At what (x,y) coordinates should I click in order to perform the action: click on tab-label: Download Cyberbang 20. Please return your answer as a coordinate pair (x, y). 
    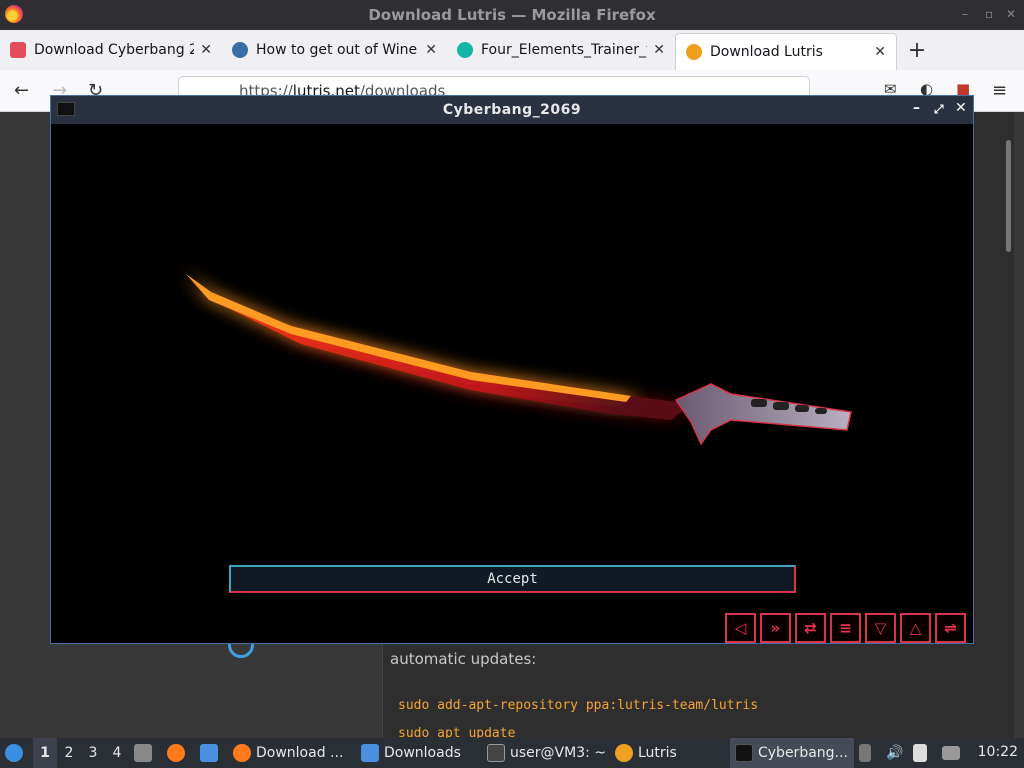
    Looking at the image, I should click on (114, 50).